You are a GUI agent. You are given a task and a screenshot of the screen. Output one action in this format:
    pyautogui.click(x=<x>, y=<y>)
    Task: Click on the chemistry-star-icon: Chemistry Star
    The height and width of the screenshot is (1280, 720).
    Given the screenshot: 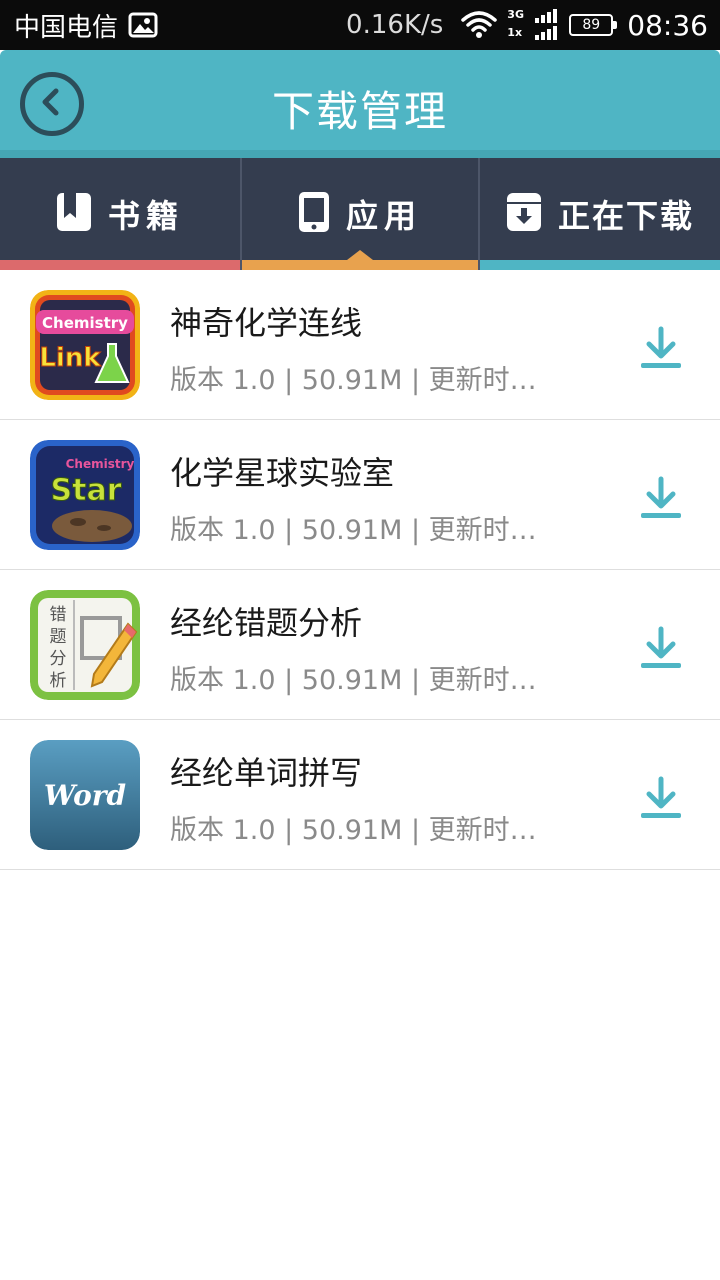 What is the action you would take?
    pyautogui.click(x=85, y=495)
    